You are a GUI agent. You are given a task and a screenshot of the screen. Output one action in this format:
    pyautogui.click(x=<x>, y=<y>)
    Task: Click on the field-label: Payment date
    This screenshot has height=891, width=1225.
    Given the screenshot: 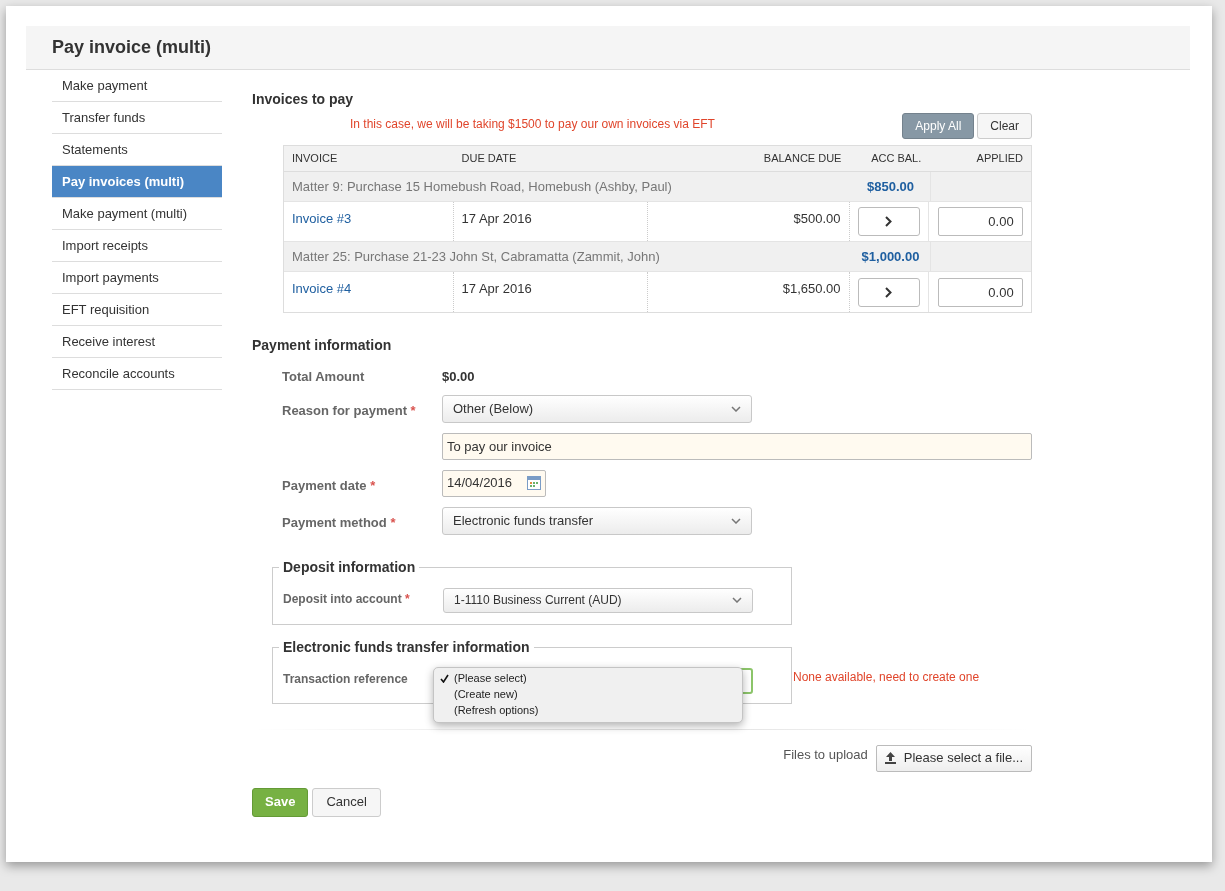 What is the action you would take?
    pyautogui.click(x=324, y=485)
    